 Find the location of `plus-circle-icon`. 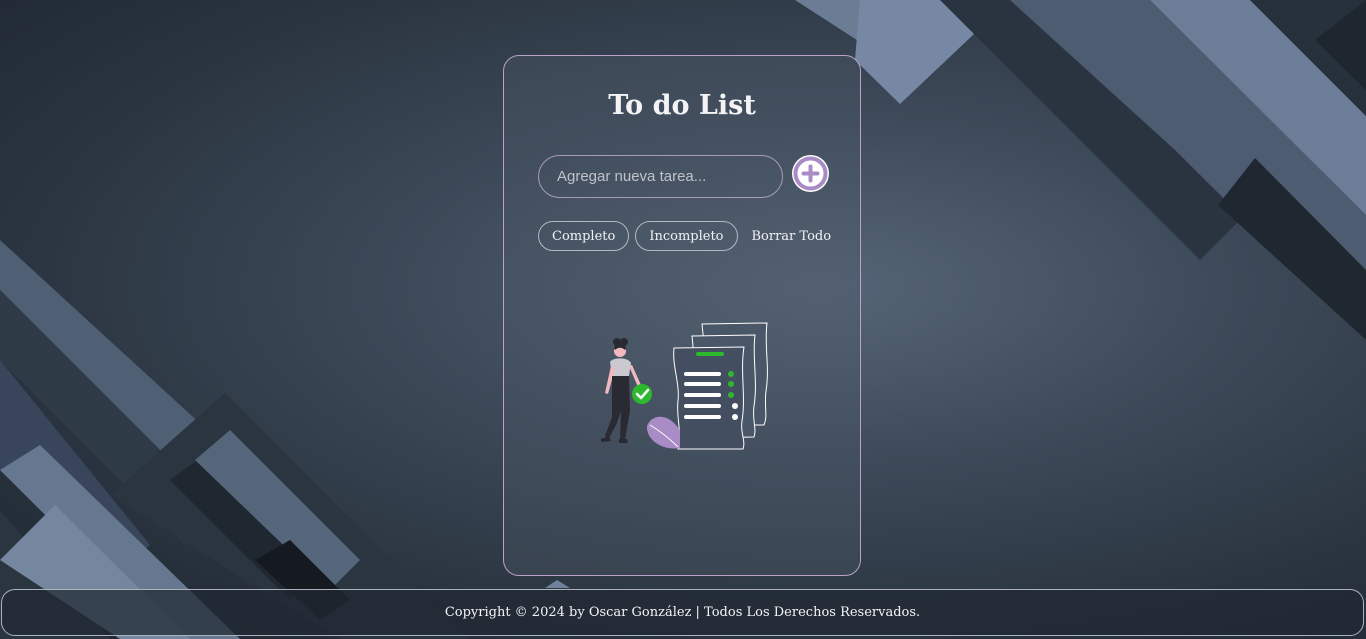

plus-circle-icon is located at coordinates (810, 173).